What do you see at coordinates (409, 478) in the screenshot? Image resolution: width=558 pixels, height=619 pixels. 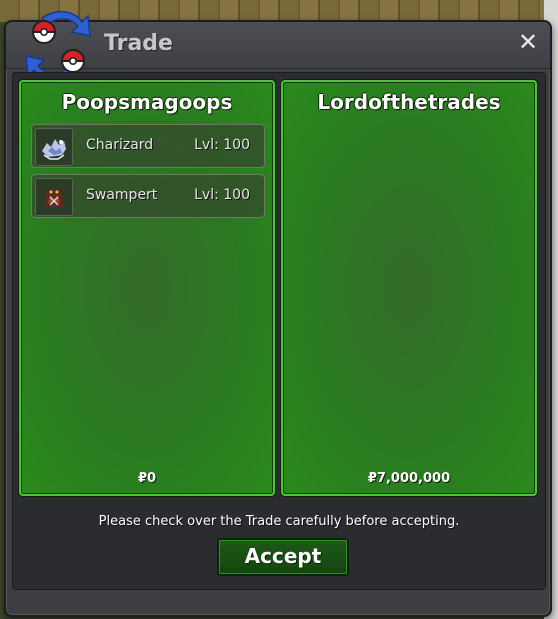 I see `right-money-offer: ₽7,000,000` at bounding box center [409, 478].